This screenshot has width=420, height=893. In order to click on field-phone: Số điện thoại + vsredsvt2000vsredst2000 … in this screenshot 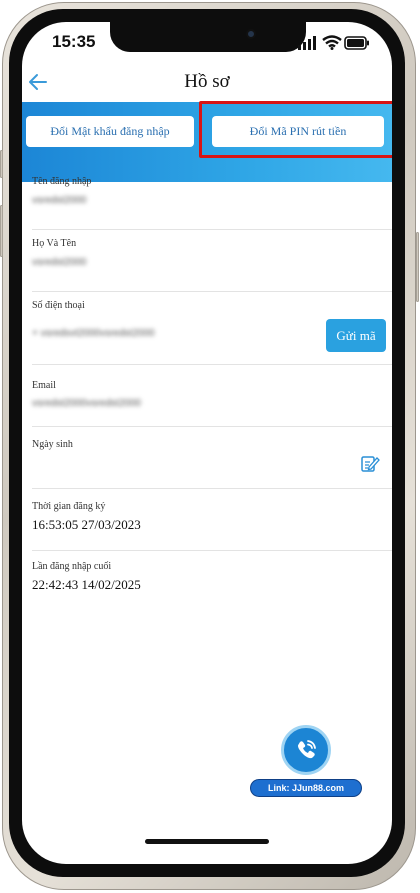, I will do `click(207, 328)`.